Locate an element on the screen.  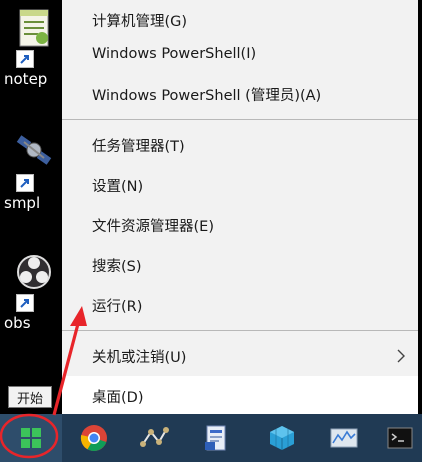
notepad-plus-icon is located at coordinates (34, 28).